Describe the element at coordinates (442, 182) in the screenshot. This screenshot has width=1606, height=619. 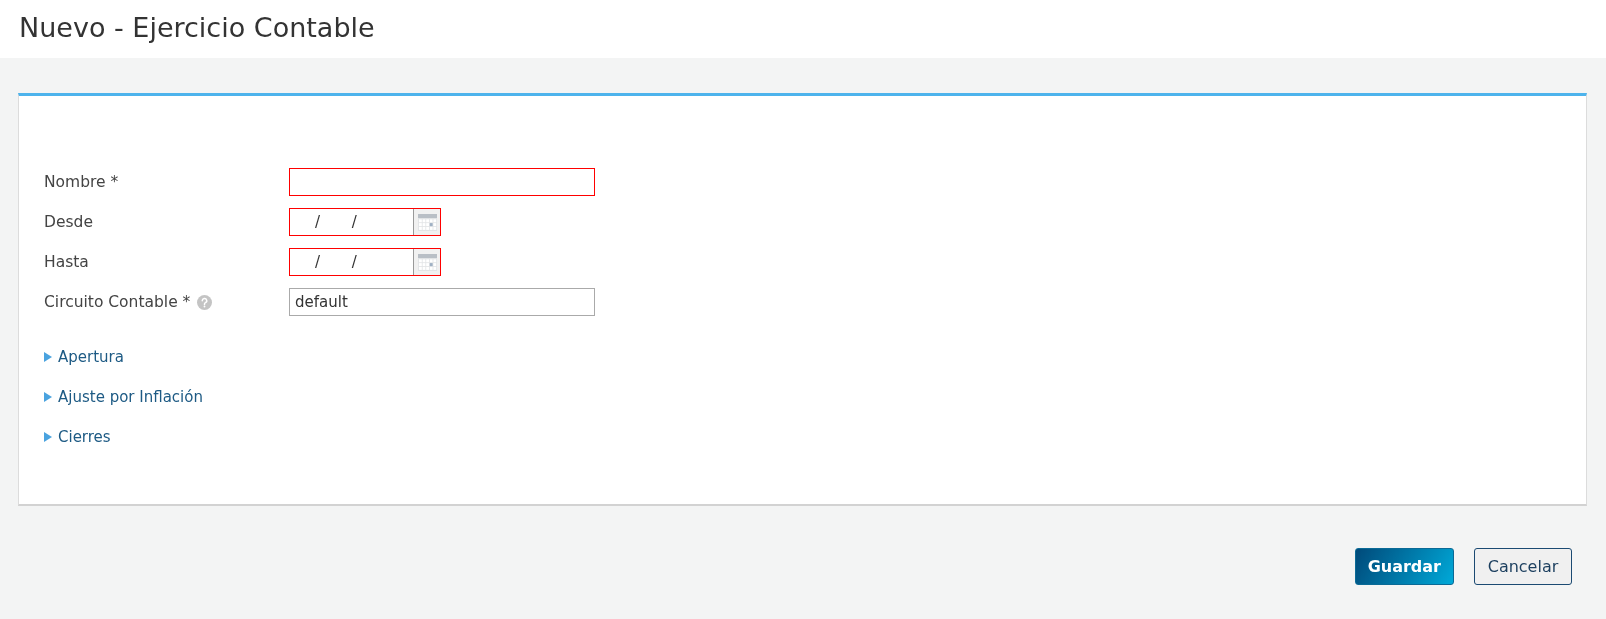
I see `text-input-field` at that location.